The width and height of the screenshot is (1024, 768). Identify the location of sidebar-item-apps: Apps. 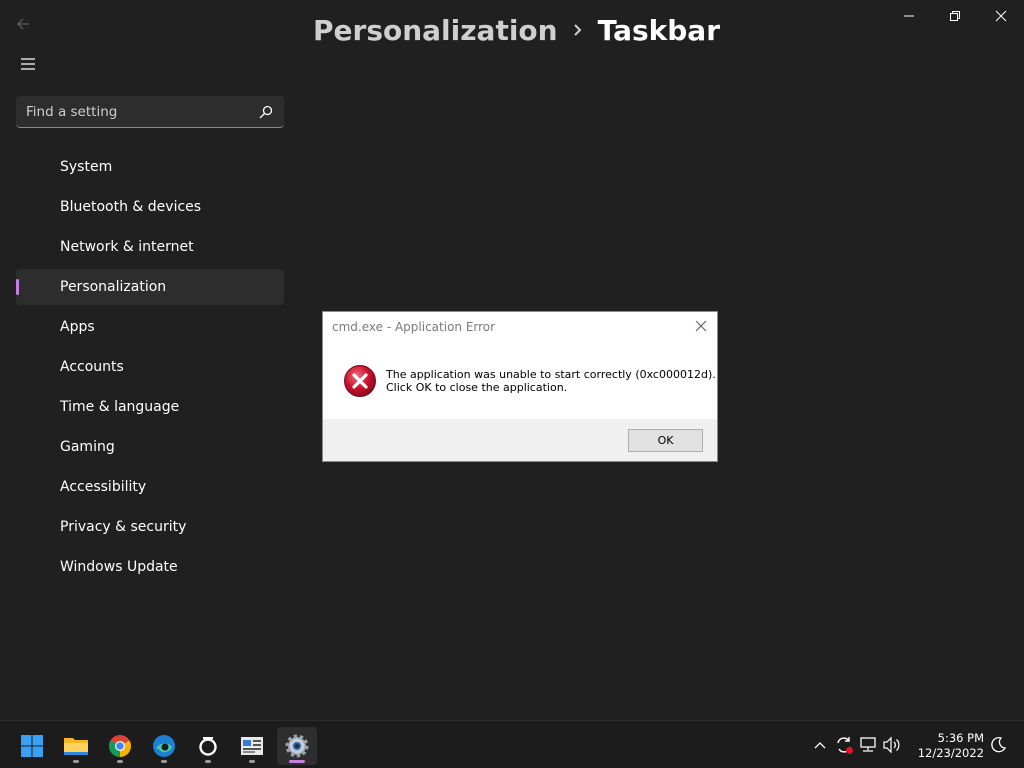
(150, 327).